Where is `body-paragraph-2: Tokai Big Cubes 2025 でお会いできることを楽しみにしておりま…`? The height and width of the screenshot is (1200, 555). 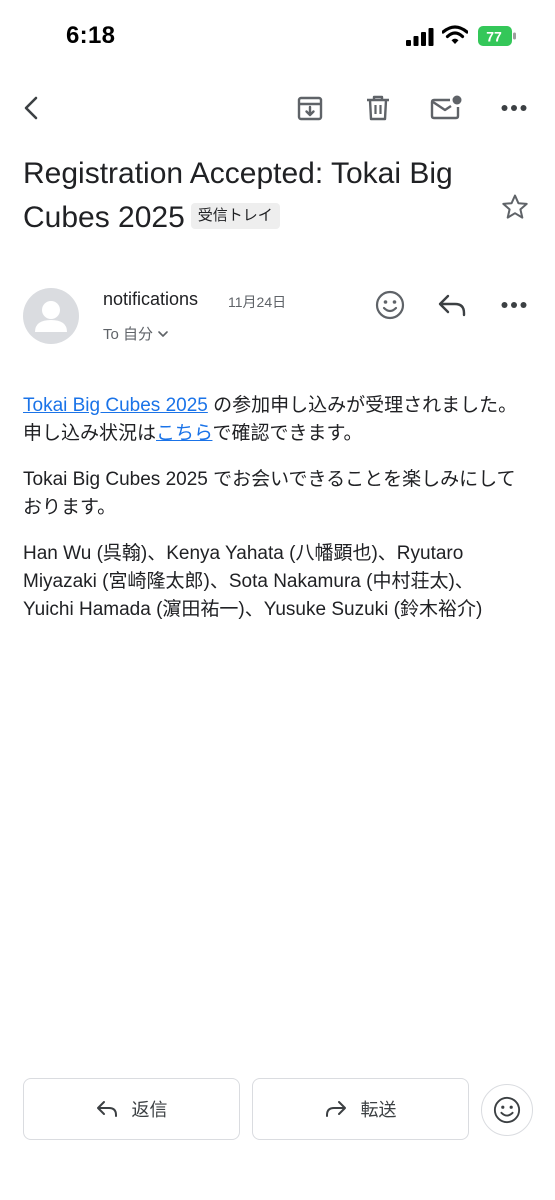 body-paragraph-2: Tokai Big Cubes 2025 でお会いできることを楽しみにしておりま… is located at coordinates (269, 493).